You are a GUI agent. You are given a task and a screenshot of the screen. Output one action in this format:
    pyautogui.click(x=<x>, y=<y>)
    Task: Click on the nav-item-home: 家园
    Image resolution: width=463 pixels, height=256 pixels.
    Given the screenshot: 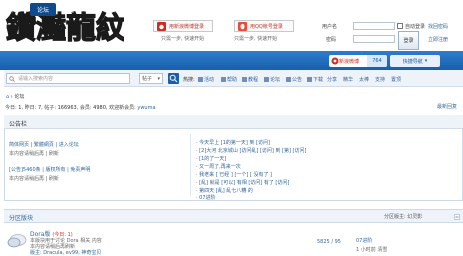 What is the action you would take?
    pyautogui.click(x=91, y=9)
    